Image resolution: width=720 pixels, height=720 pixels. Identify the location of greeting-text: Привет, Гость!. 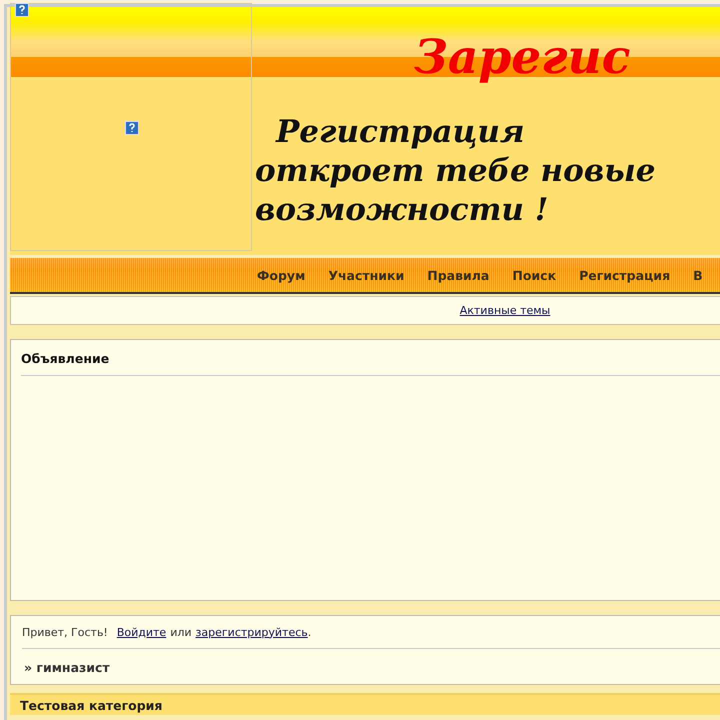
(65, 632).